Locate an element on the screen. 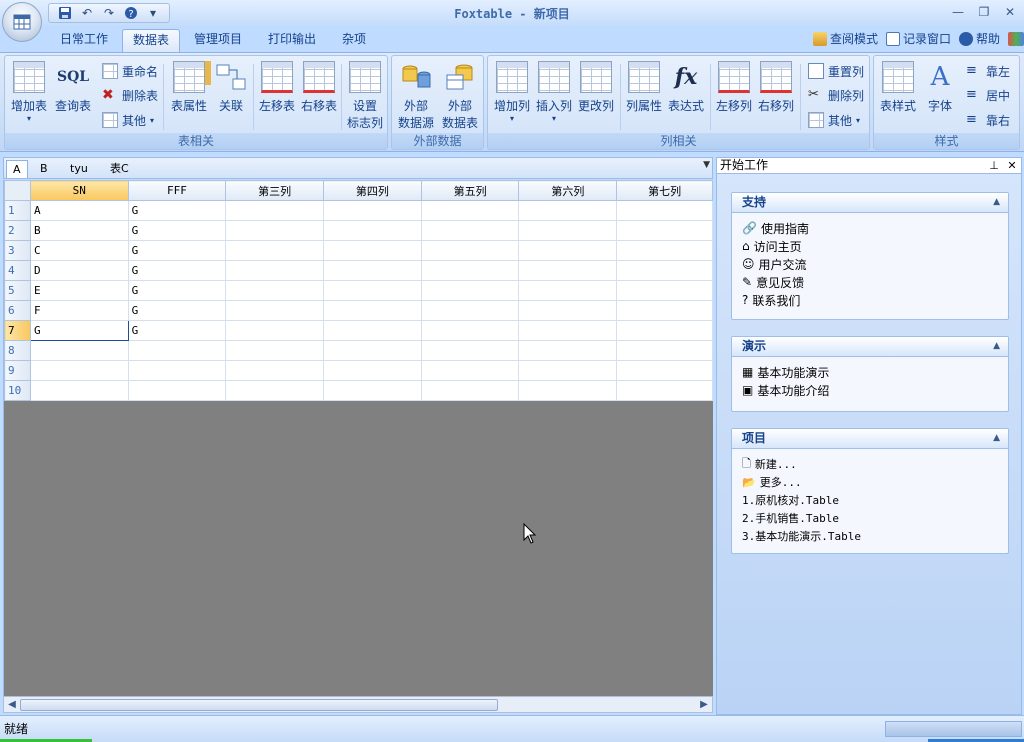 Image resolution: width=1024 pixels, height=742 pixels. support-header: 支持 ▲ is located at coordinates (870, 203).